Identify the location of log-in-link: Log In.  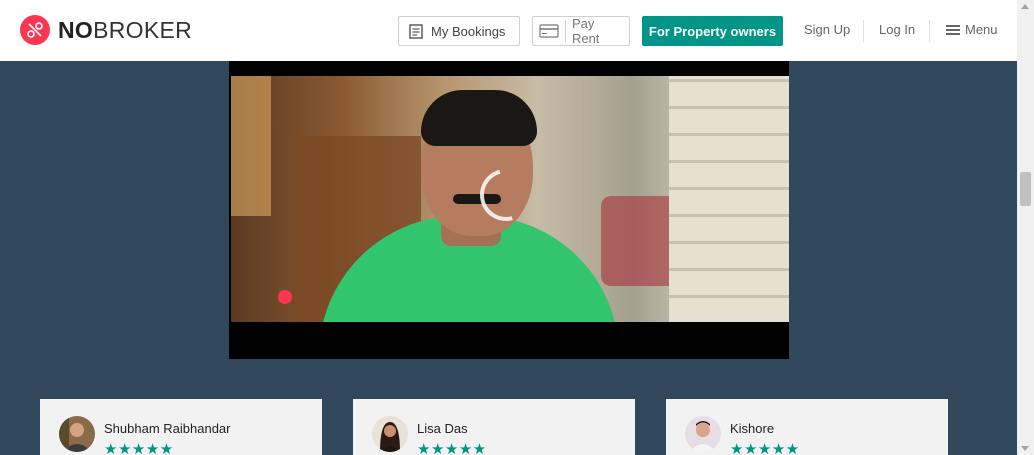
(897, 29).